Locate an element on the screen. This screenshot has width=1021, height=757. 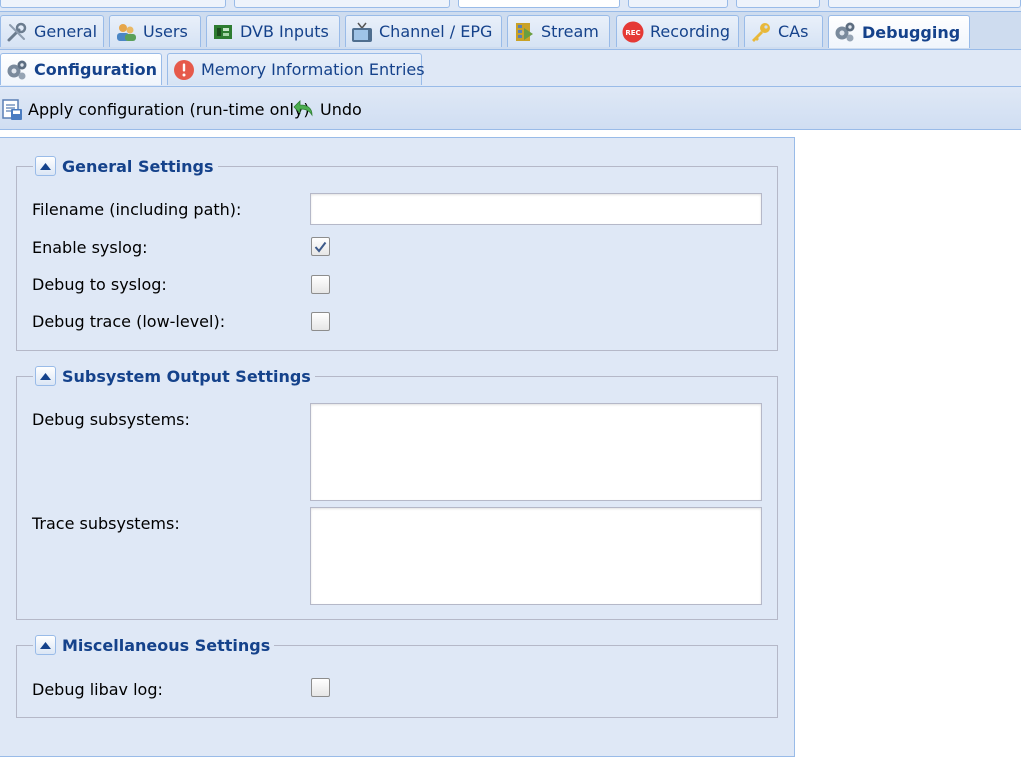
collapse-subsystem-settings-button is located at coordinates (45, 376).